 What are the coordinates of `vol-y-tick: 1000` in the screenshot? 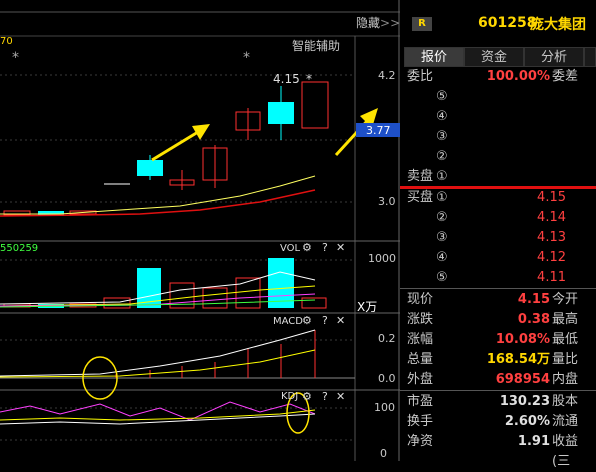 It's located at (382, 258).